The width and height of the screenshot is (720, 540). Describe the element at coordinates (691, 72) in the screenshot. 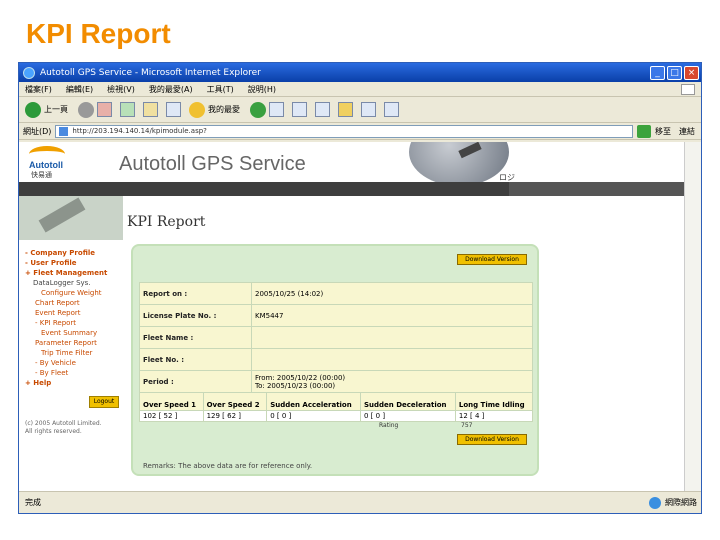

I see `close-icon: ×` at that location.